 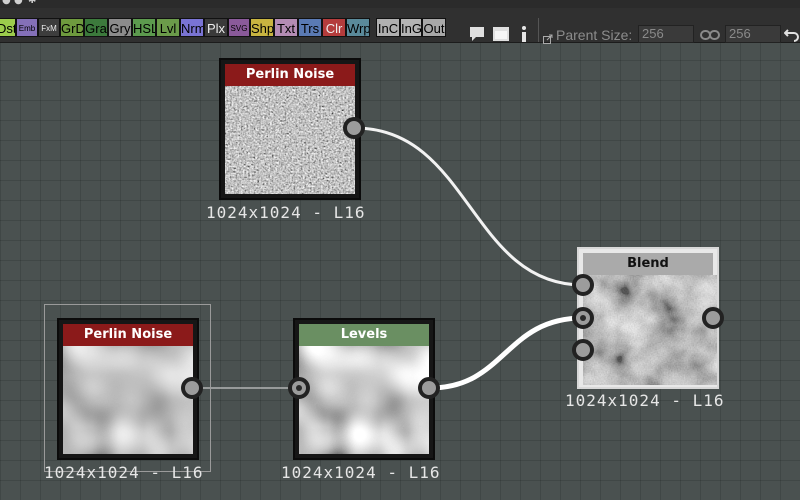 I want to click on node-perlin-noise-2: Perlin Noise, so click(x=128, y=389).